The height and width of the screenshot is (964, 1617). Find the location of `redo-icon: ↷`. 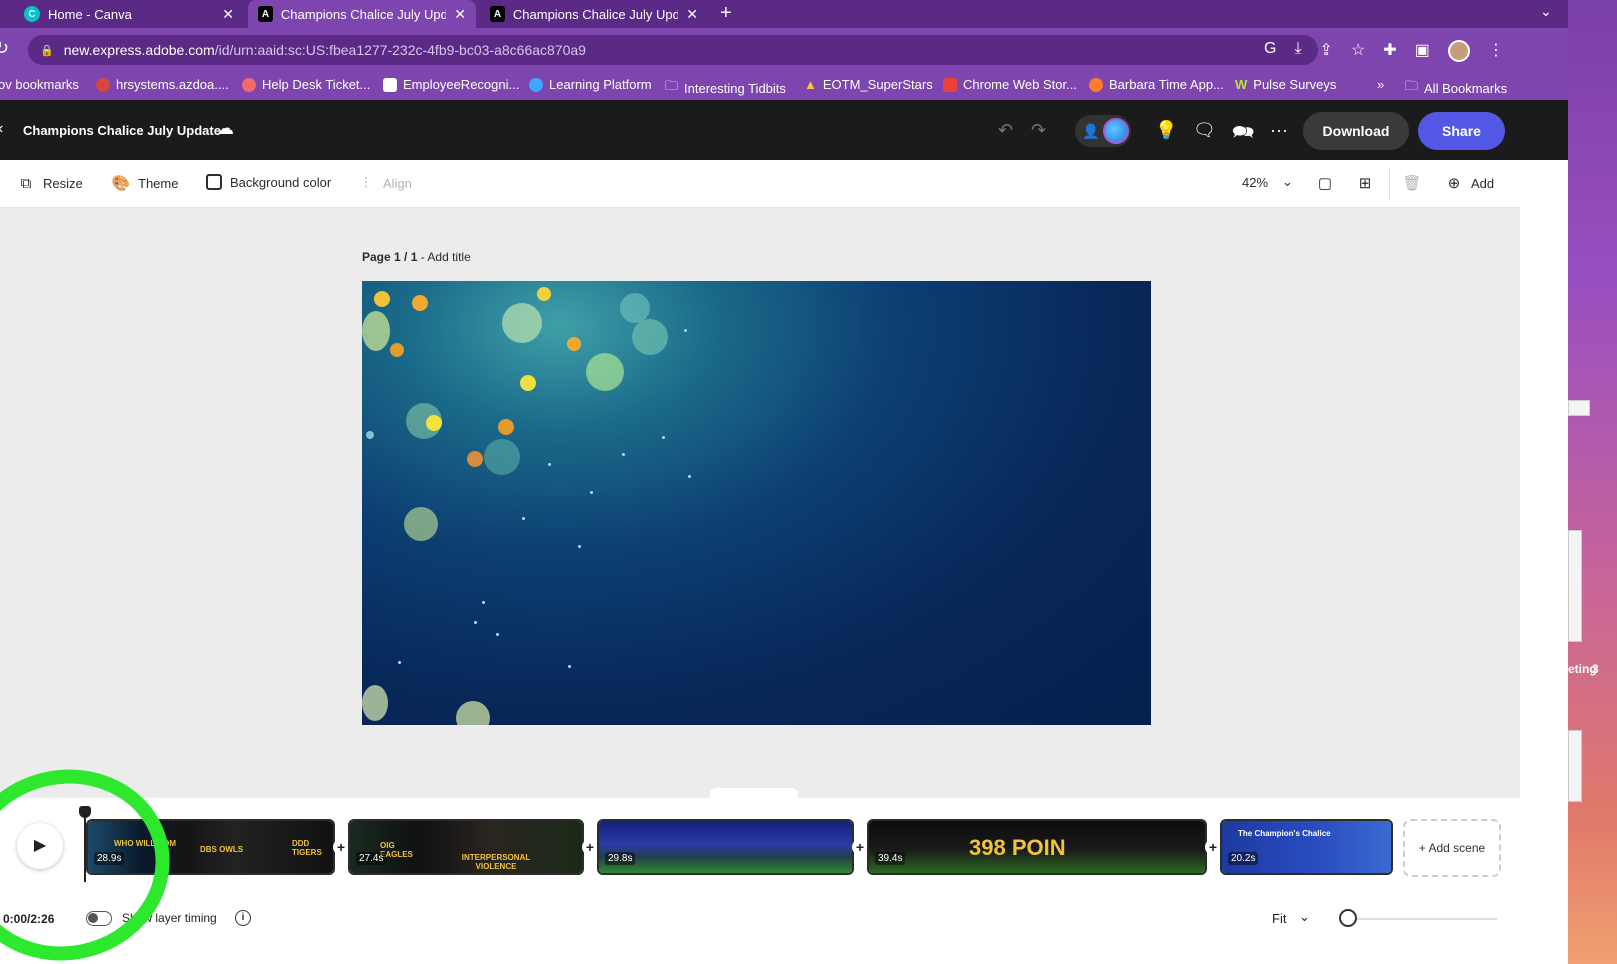

redo-icon: ↷ is located at coordinates (1038, 130).